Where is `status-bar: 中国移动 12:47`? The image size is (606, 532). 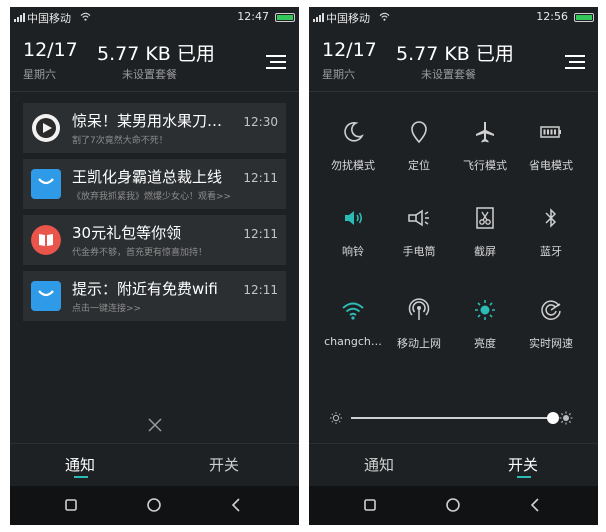
status-bar: 中国移动 12:47 is located at coordinates (154, 17).